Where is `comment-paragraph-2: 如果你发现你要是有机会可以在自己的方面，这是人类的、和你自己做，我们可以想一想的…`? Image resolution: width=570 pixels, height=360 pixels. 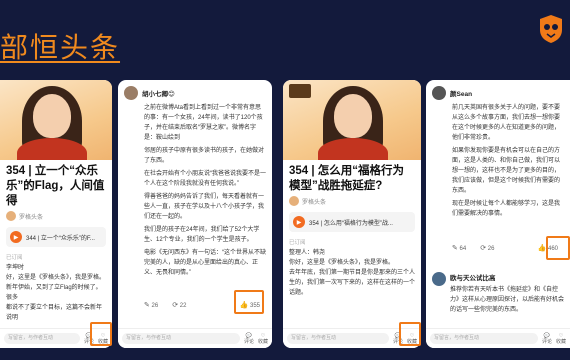 comment-paragraph-2: 如果你发现你要是有机会可以在自己的方面，这是人类的、和你自己做，我们可以想一想的… is located at coordinates (506, 171).